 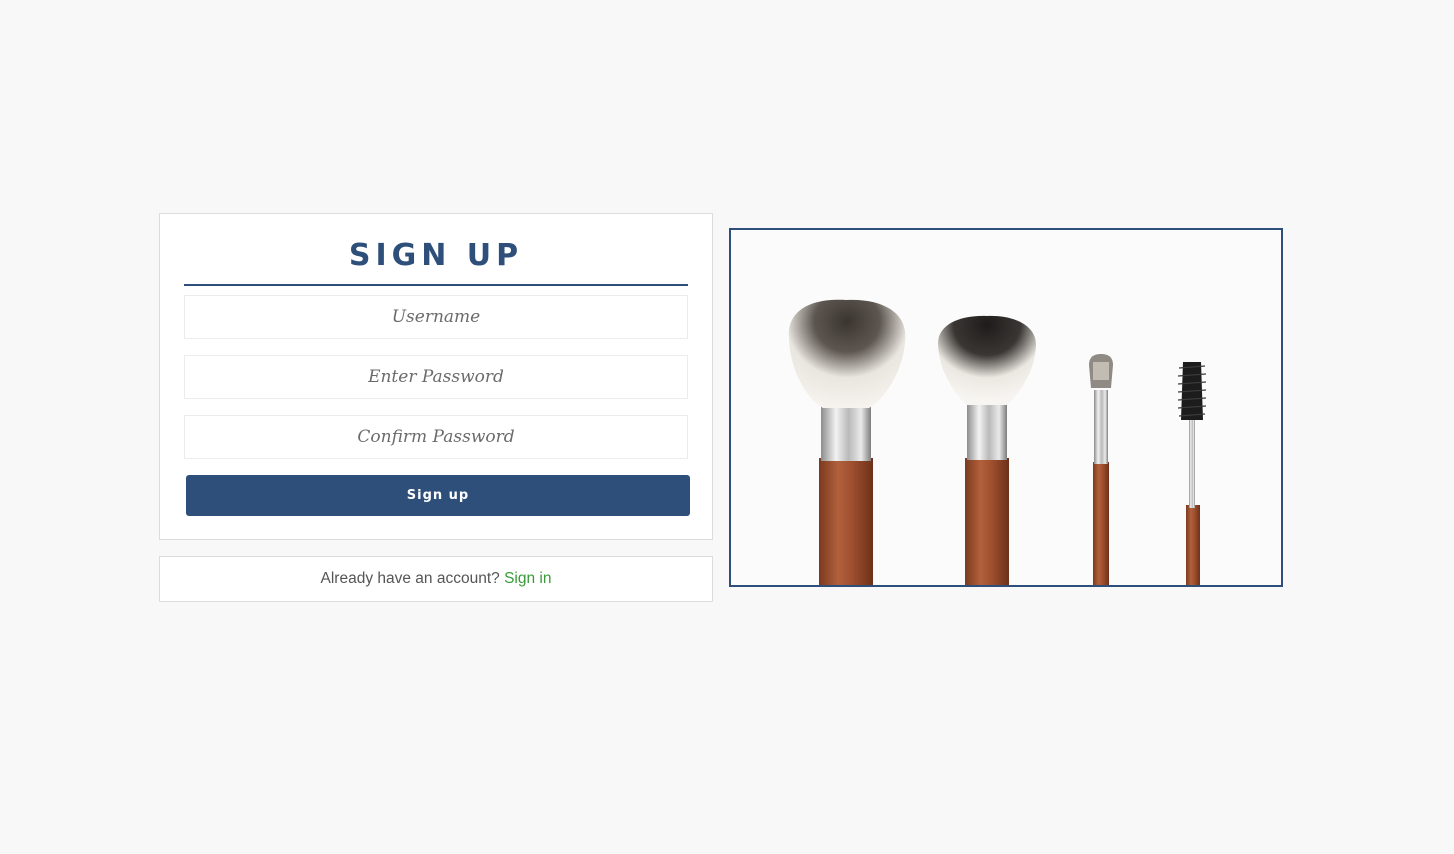 What do you see at coordinates (527, 578) in the screenshot?
I see `sign-in-link: Sign in` at bounding box center [527, 578].